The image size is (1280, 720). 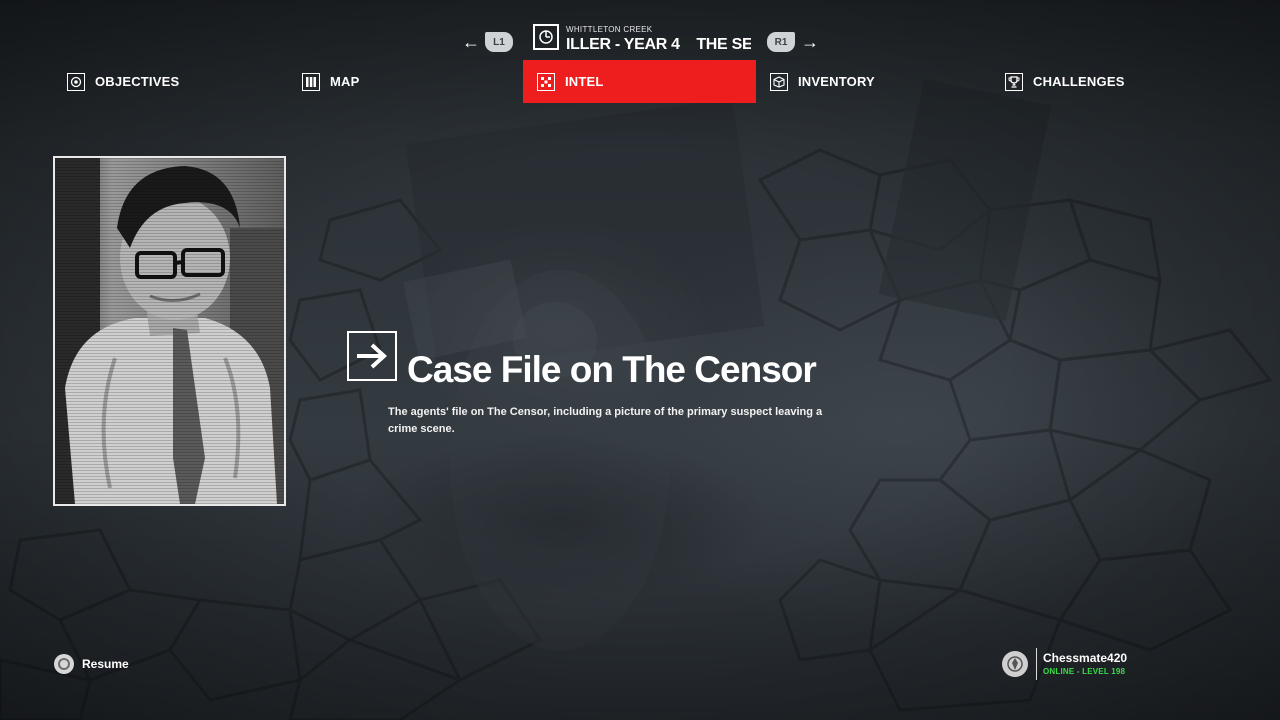 What do you see at coordinates (658, 44) in the screenshot?
I see `mission-name: ILLER - YEAR 4 THE SE` at bounding box center [658, 44].